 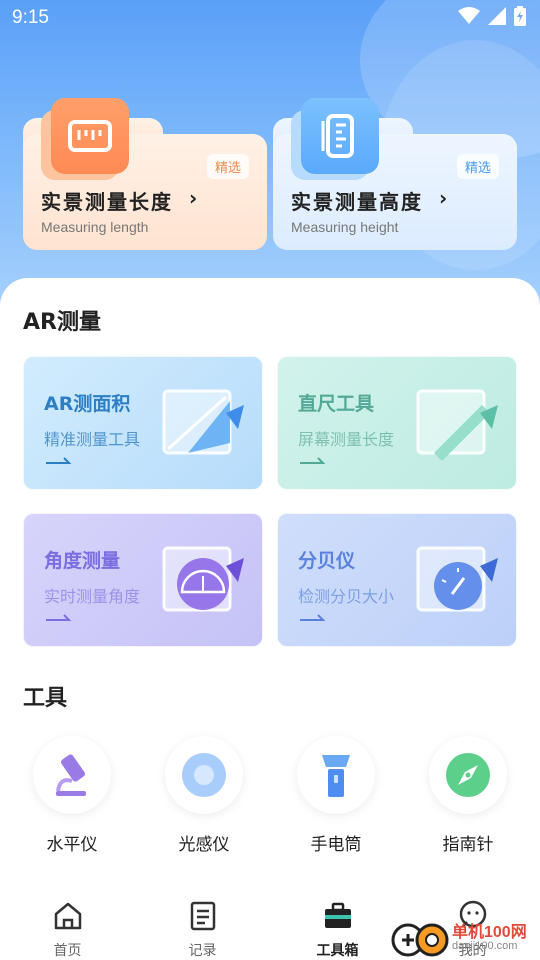 What do you see at coordinates (92, 439) in the screenshot?
I see `ar-card-subtitle: 精准测量工具` at bounding box center [92, 439].